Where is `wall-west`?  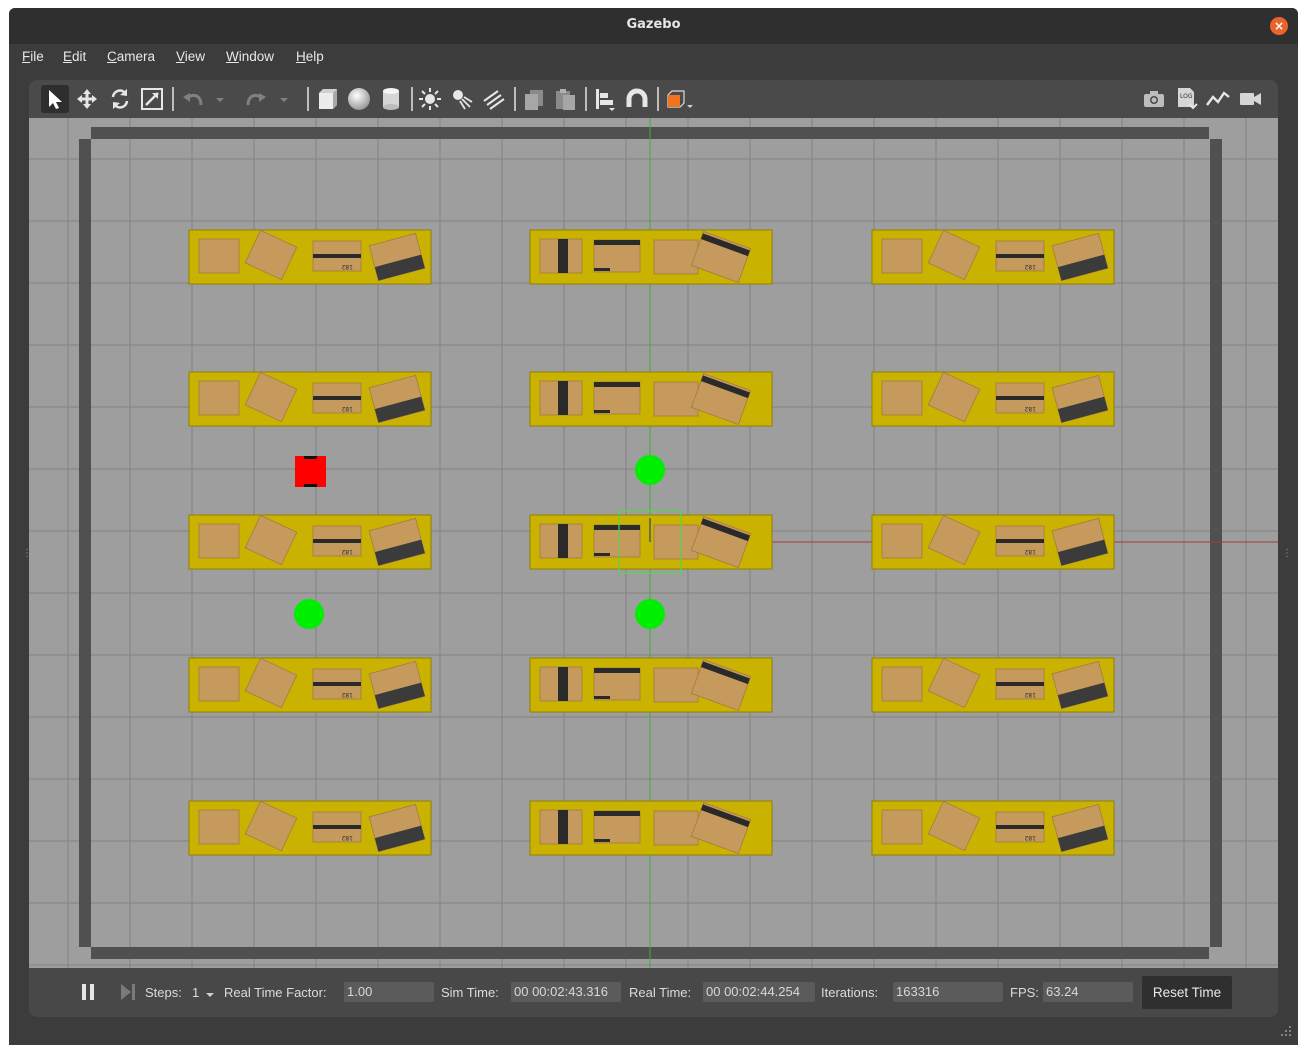 wall-west is located at coordinates (85, 543).